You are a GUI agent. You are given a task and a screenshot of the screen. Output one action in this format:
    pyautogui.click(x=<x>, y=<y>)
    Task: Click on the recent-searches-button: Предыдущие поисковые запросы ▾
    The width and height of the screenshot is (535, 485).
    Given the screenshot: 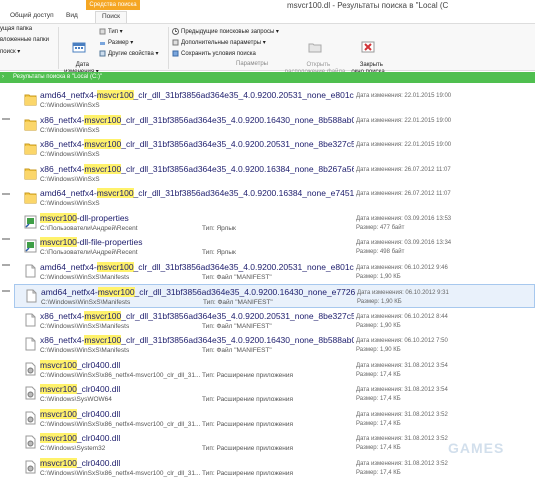 What is the action you would take?
    pyautogui.click(x=225, y=31)
    